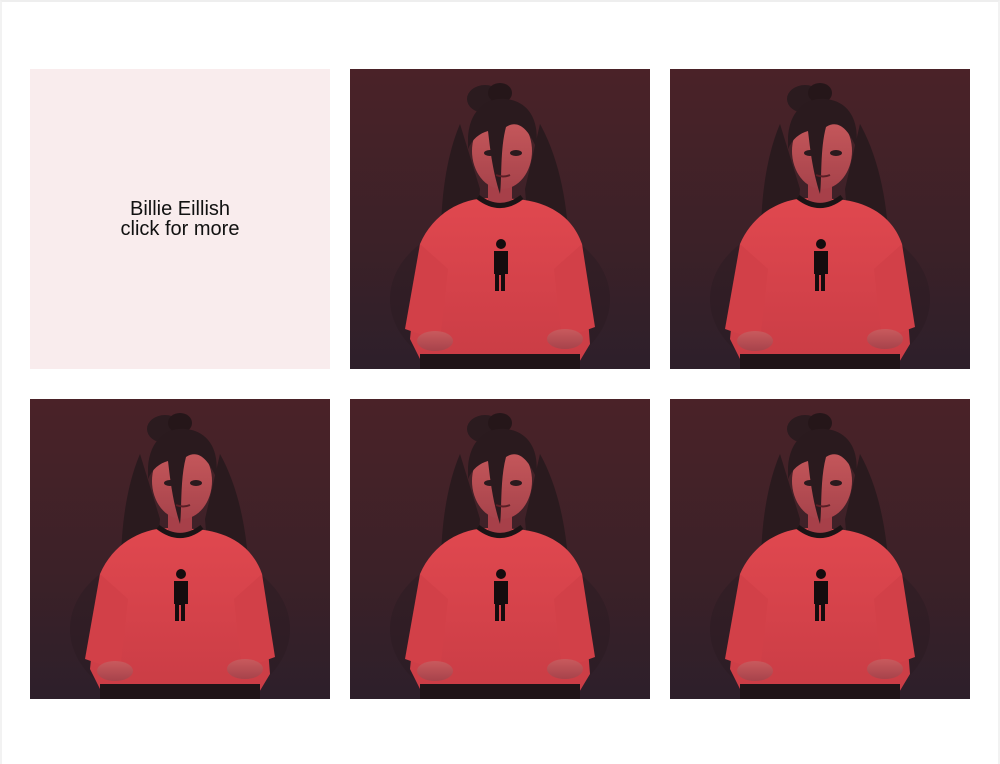 The width and height of the screenshot is (1000, 764). Describe the element at coordinates (180, 209) in the screenshot. I see `info-card-title: Billie Eillish` at that location.